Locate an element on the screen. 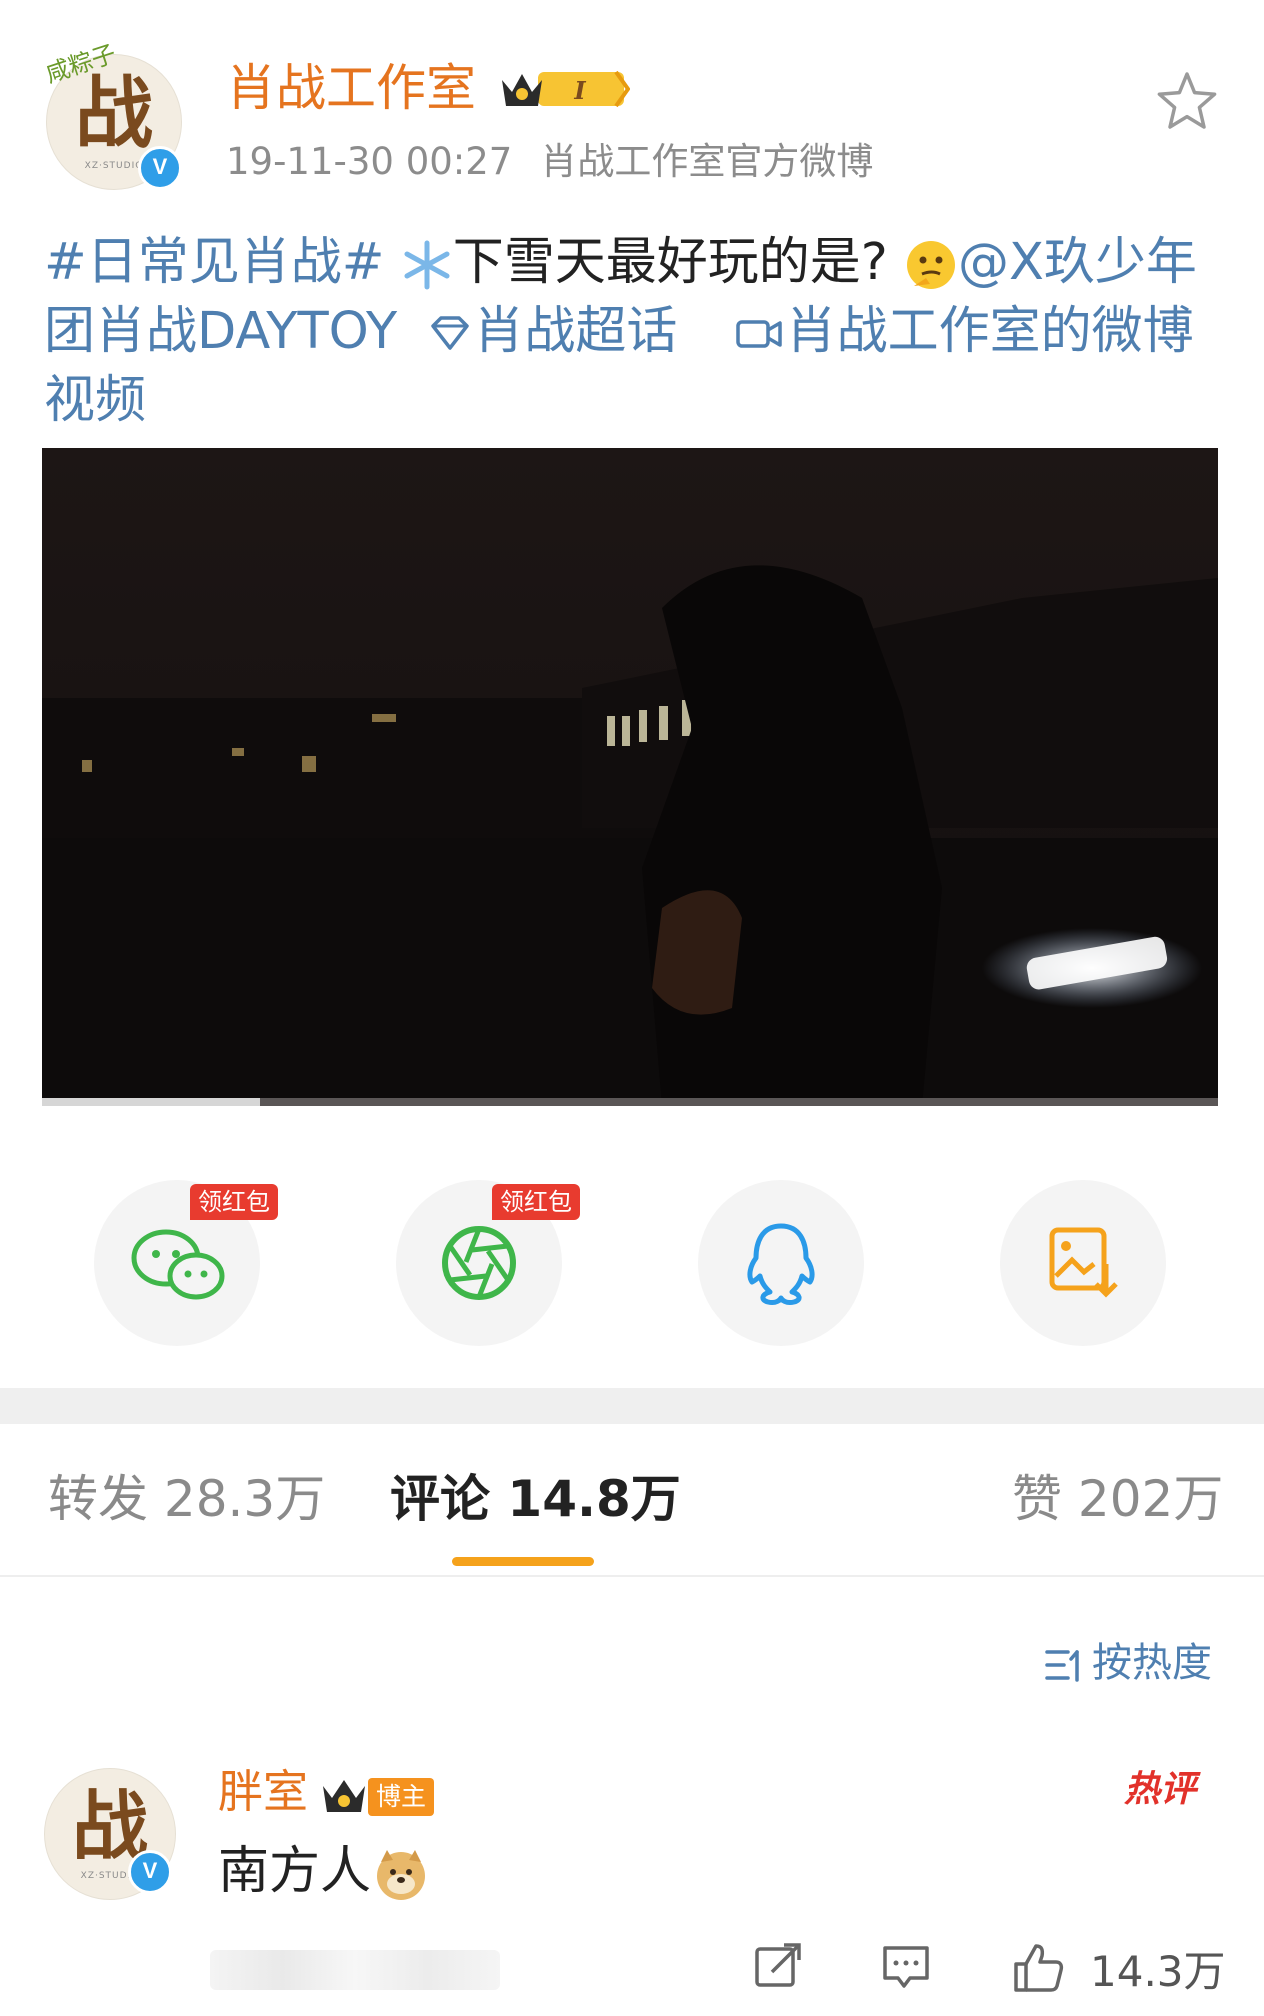 The height and width of the screenshot is (2016, 1264). comment-text: 南方人 is located at coordinates (323, 1872).